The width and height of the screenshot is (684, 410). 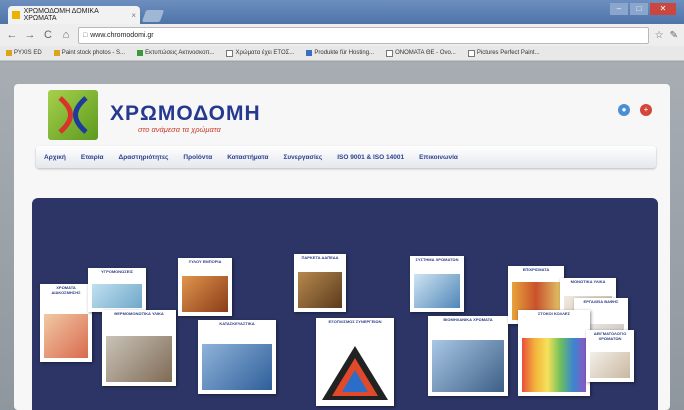 What do you see at coordinates (66, 35) in the screenshot?
I see `home-button: ⌂` at bounding box center [66, 35].